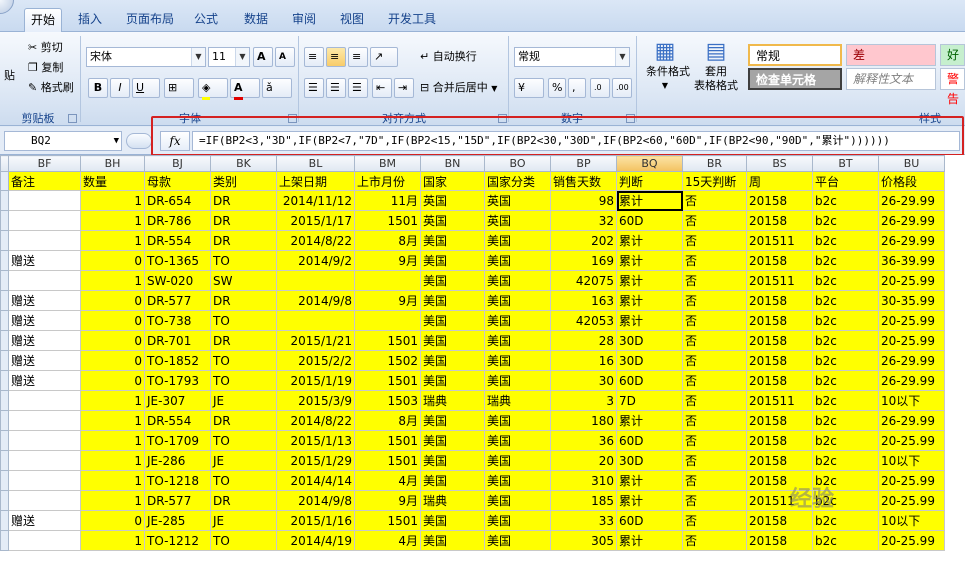 This screenshot has height=563, width=965. I want to click on alignment-dialog-launcher, so click(502, 118).